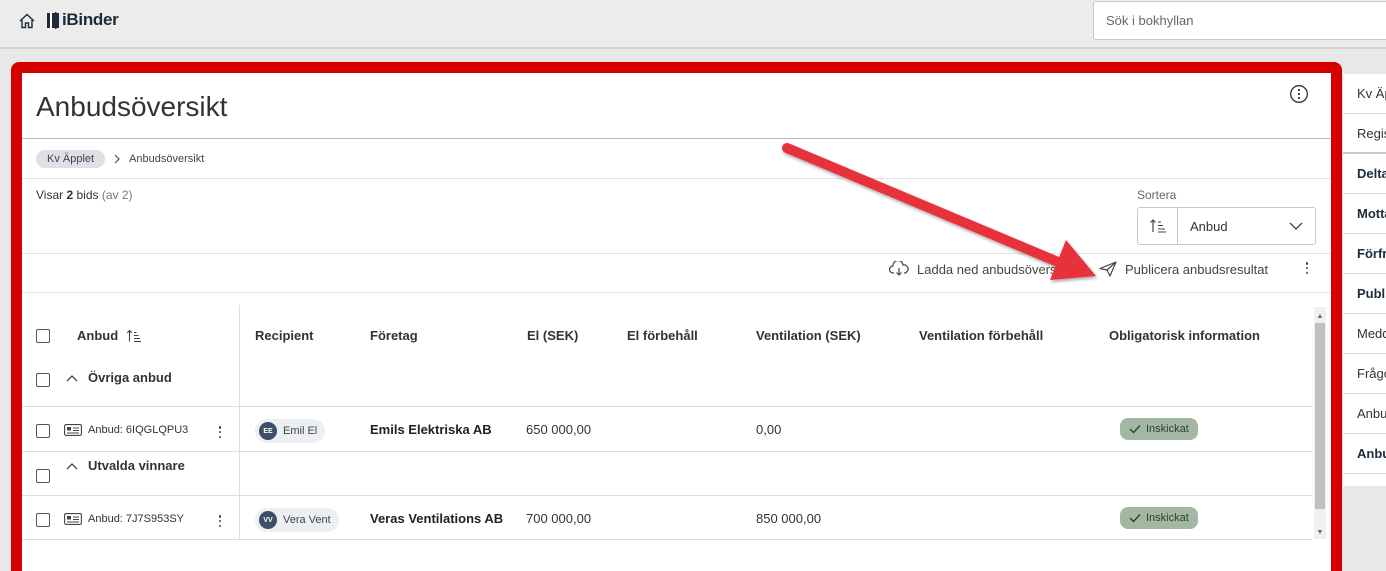  Describe the element at coordinates (1246, 226) in the screenshot. I see `sort-select: Anbud` at that location.